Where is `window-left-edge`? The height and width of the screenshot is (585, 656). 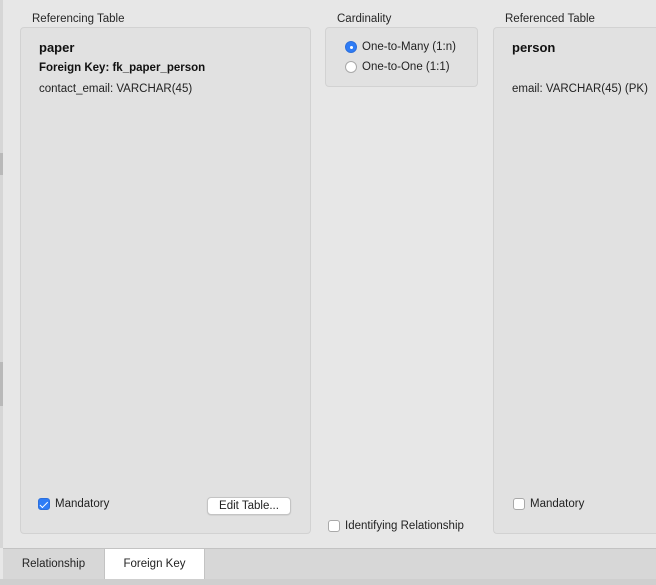
window-left-edge is located at coordinates (1, 274).